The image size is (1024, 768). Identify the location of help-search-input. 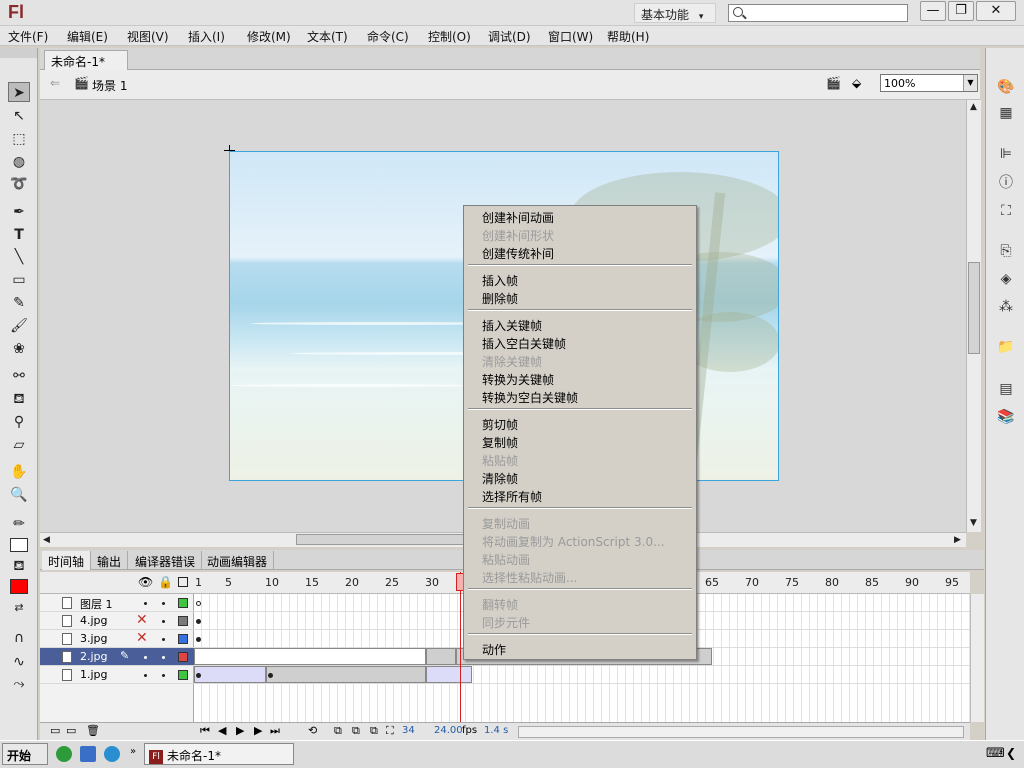
(818, 13).